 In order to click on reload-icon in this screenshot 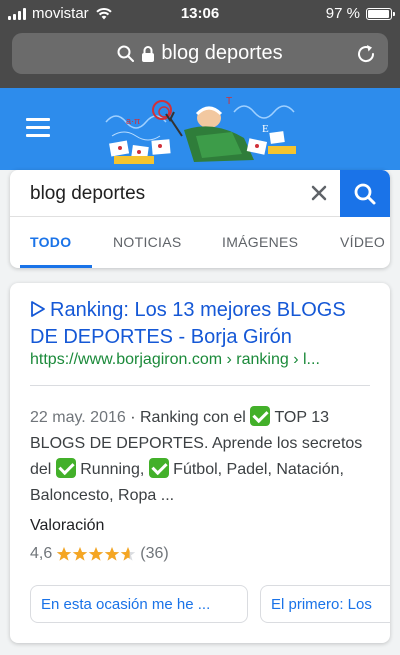, I will do `click(366, 54)`.